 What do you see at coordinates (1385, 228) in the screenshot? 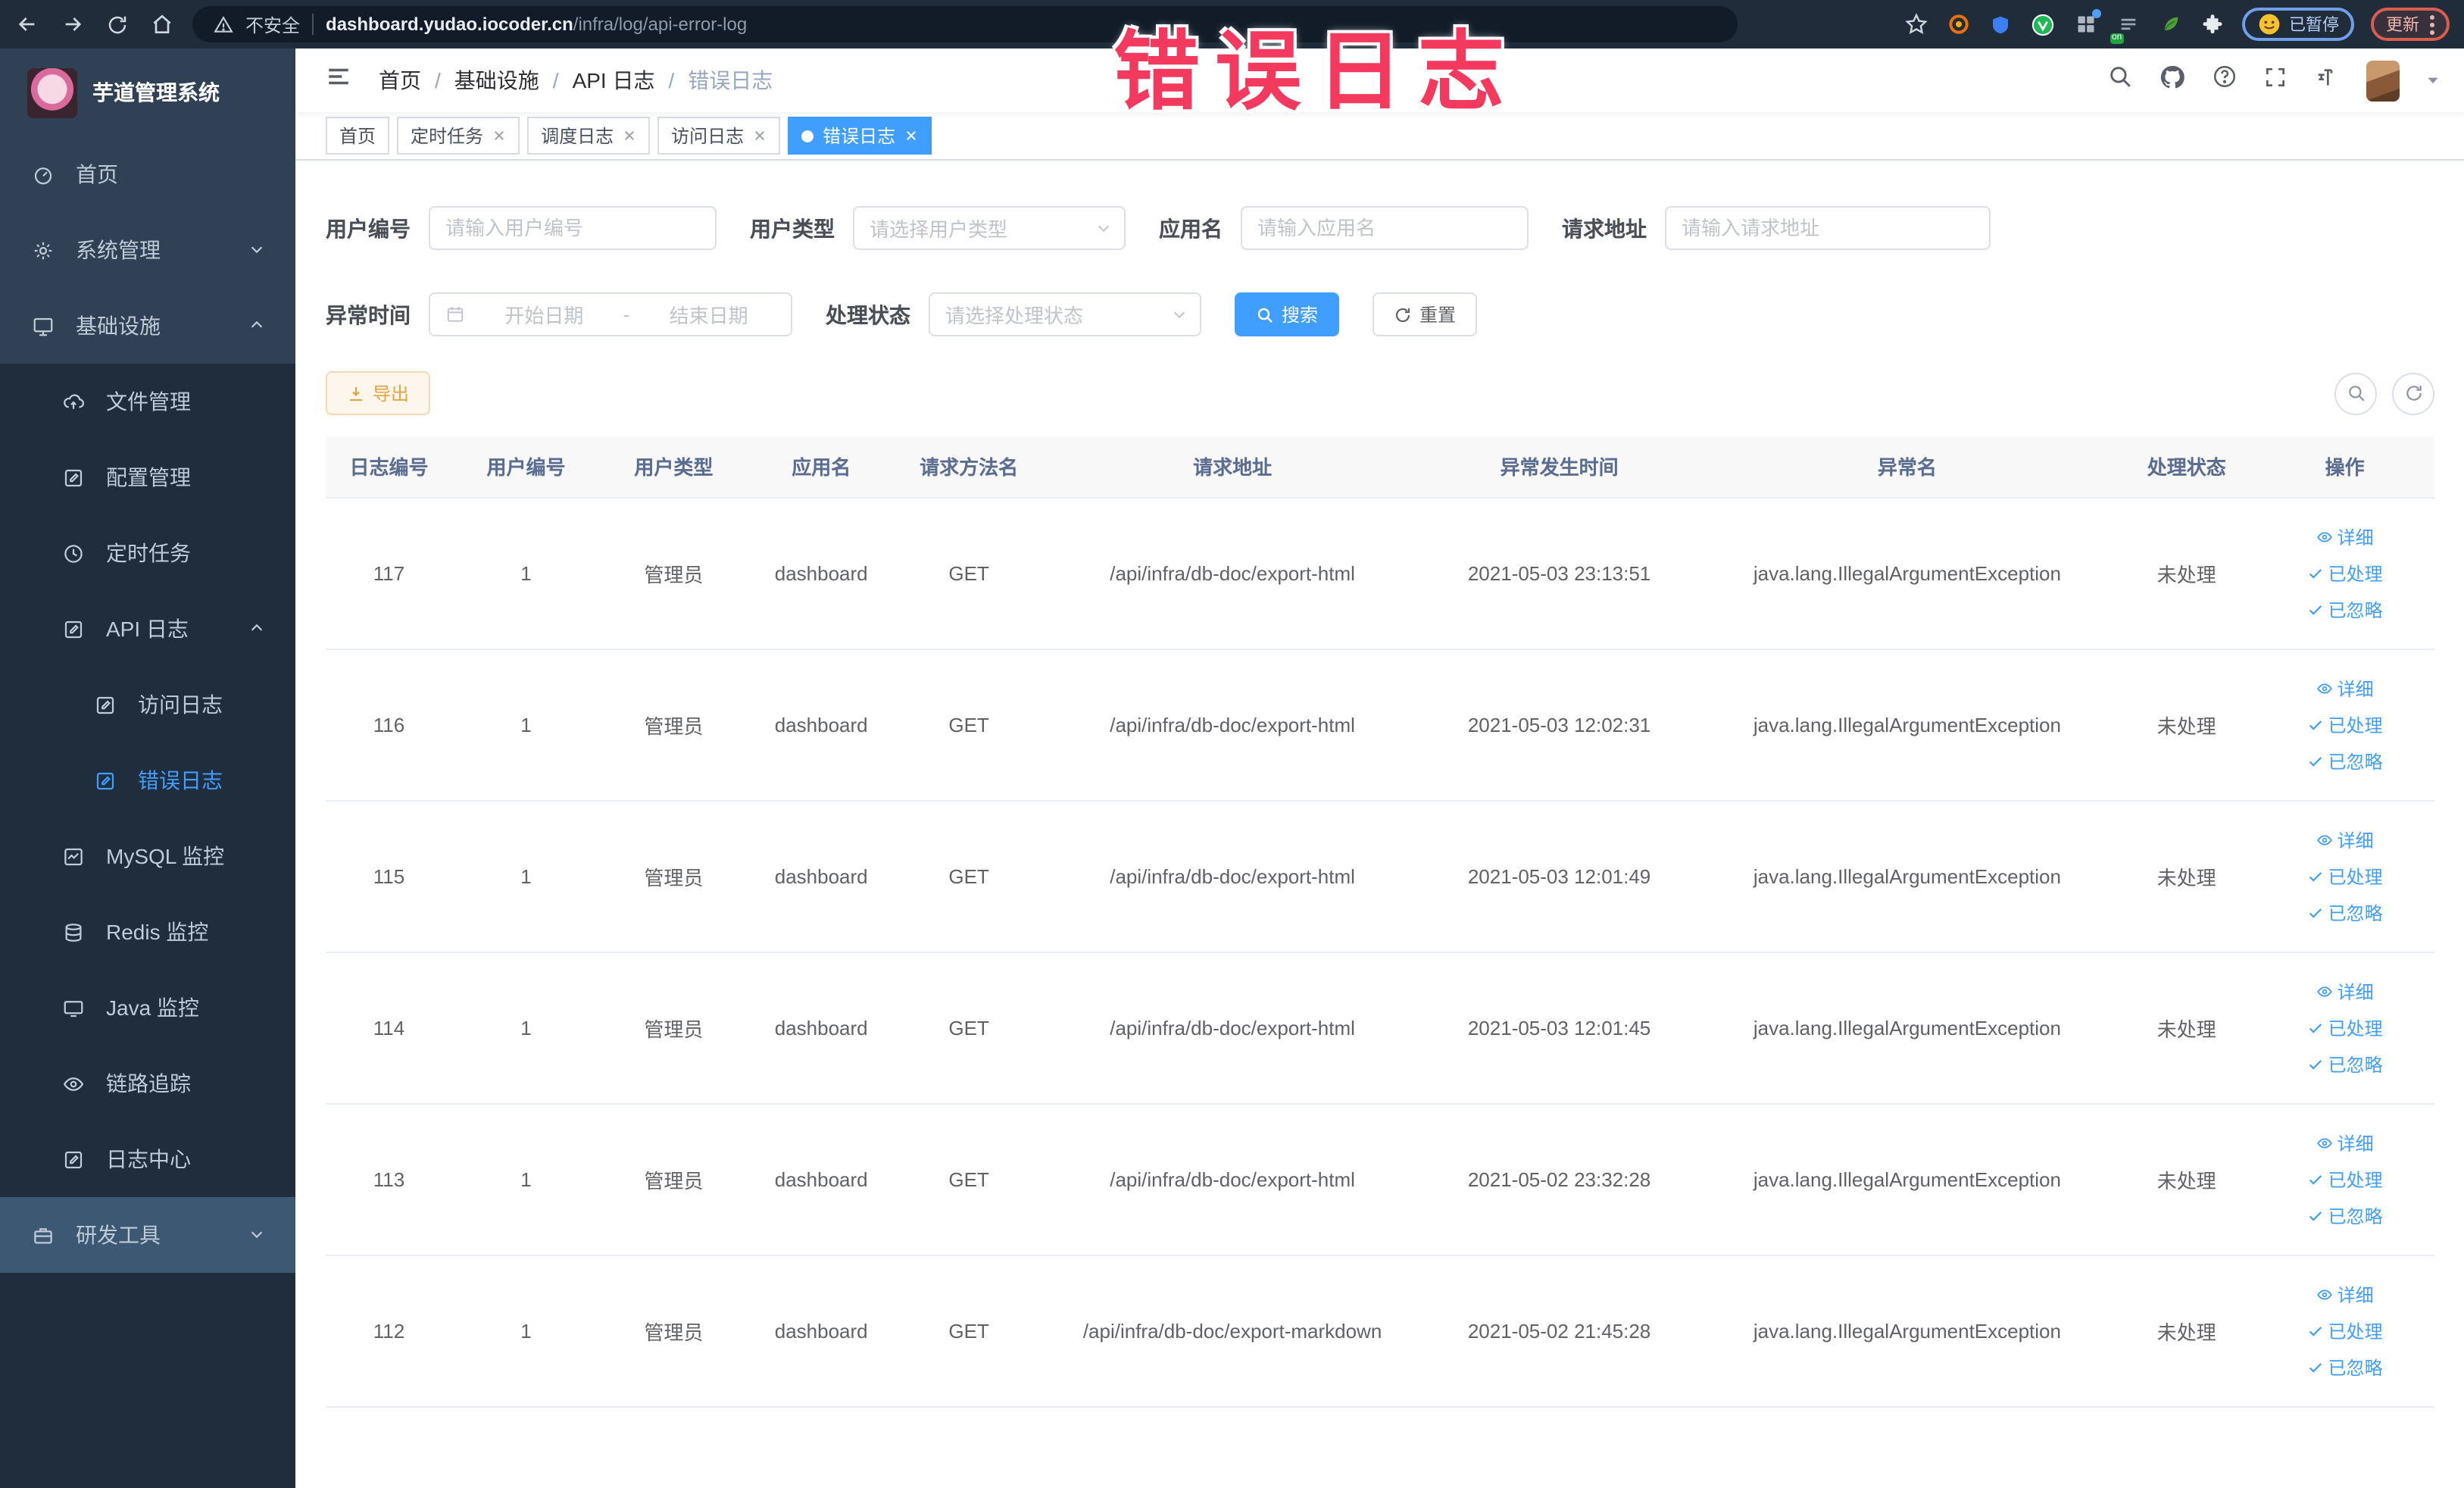
I see `app-name-input` at bounding box center [1385, 228].